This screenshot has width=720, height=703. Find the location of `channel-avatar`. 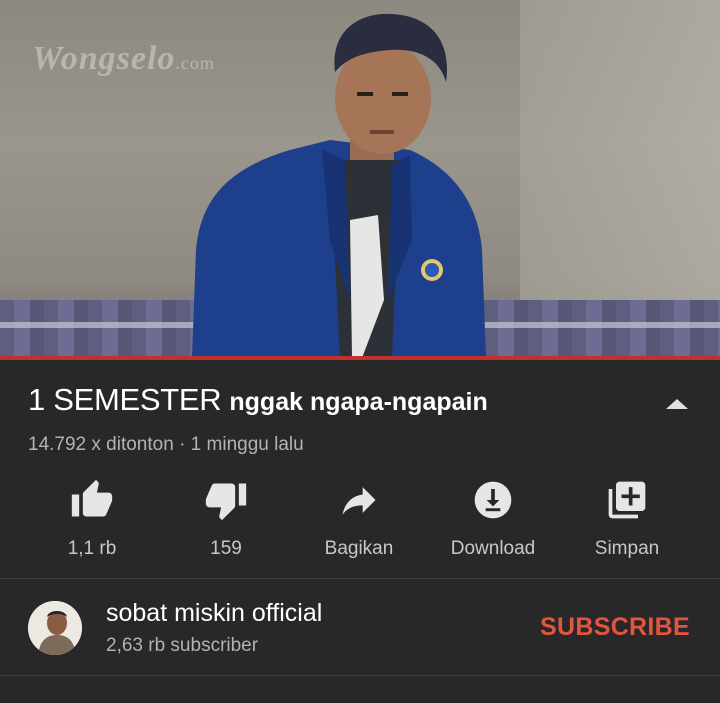

channel-avatar is located at coordinates (55, 628).